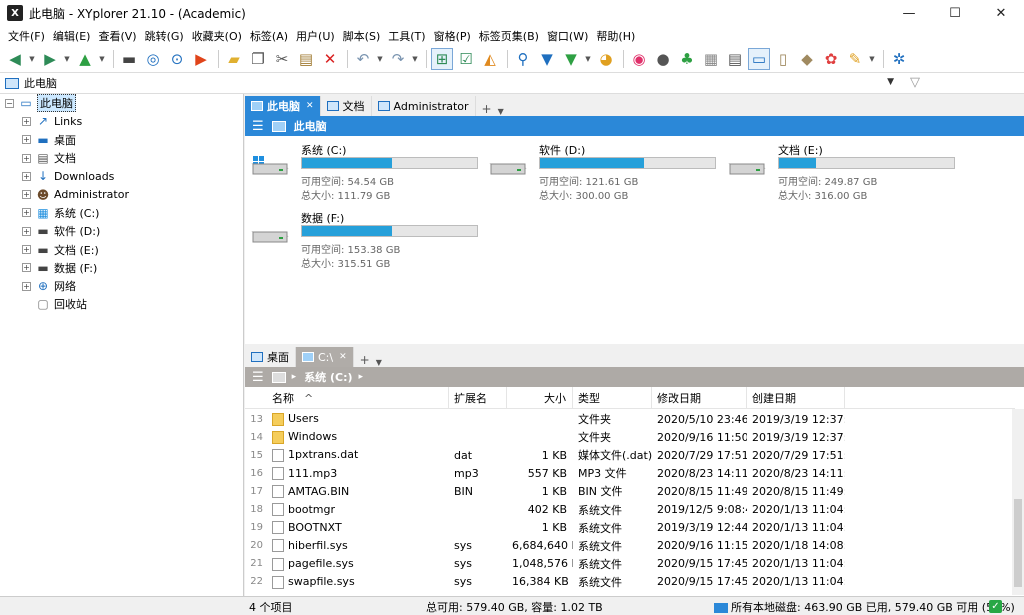  What do you see at coordinates (121, 194) in the screenshot?
I see `tree-item: + ☻ Administrator` at bounding box center [121, 194].